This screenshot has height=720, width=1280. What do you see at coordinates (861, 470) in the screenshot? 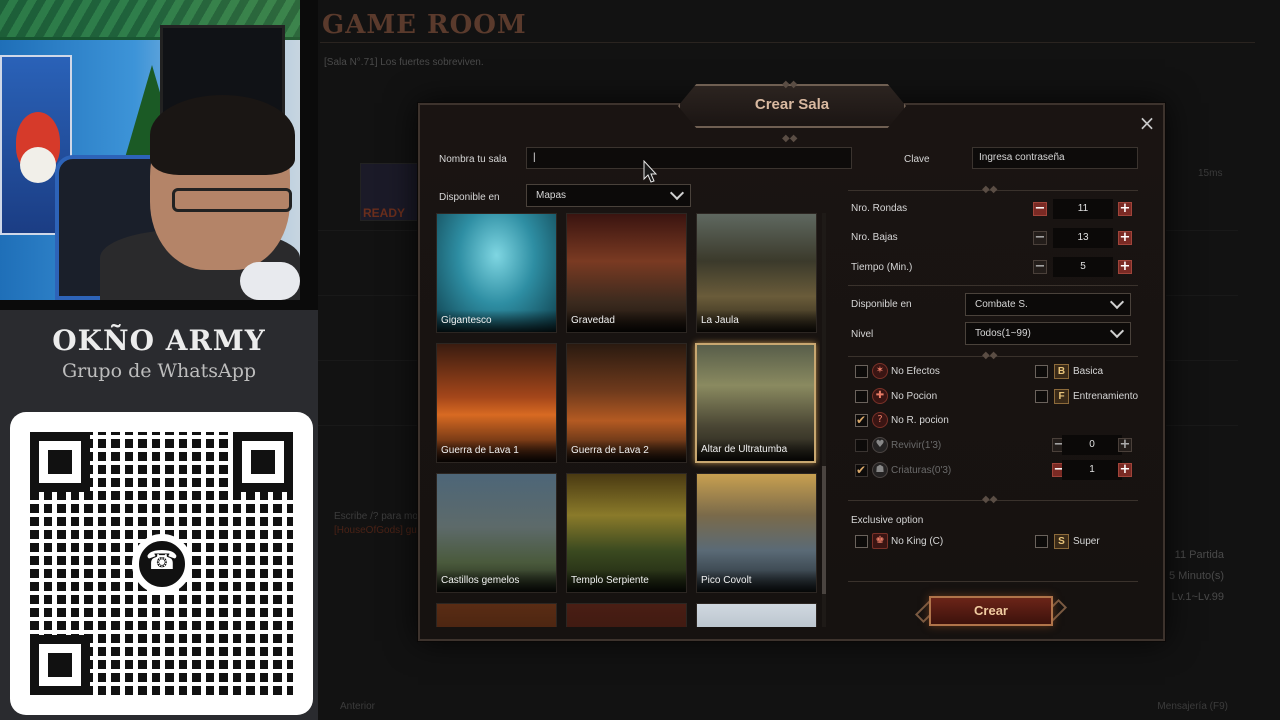
I see `creatures-checkbox` at bounding box center [861, 470].